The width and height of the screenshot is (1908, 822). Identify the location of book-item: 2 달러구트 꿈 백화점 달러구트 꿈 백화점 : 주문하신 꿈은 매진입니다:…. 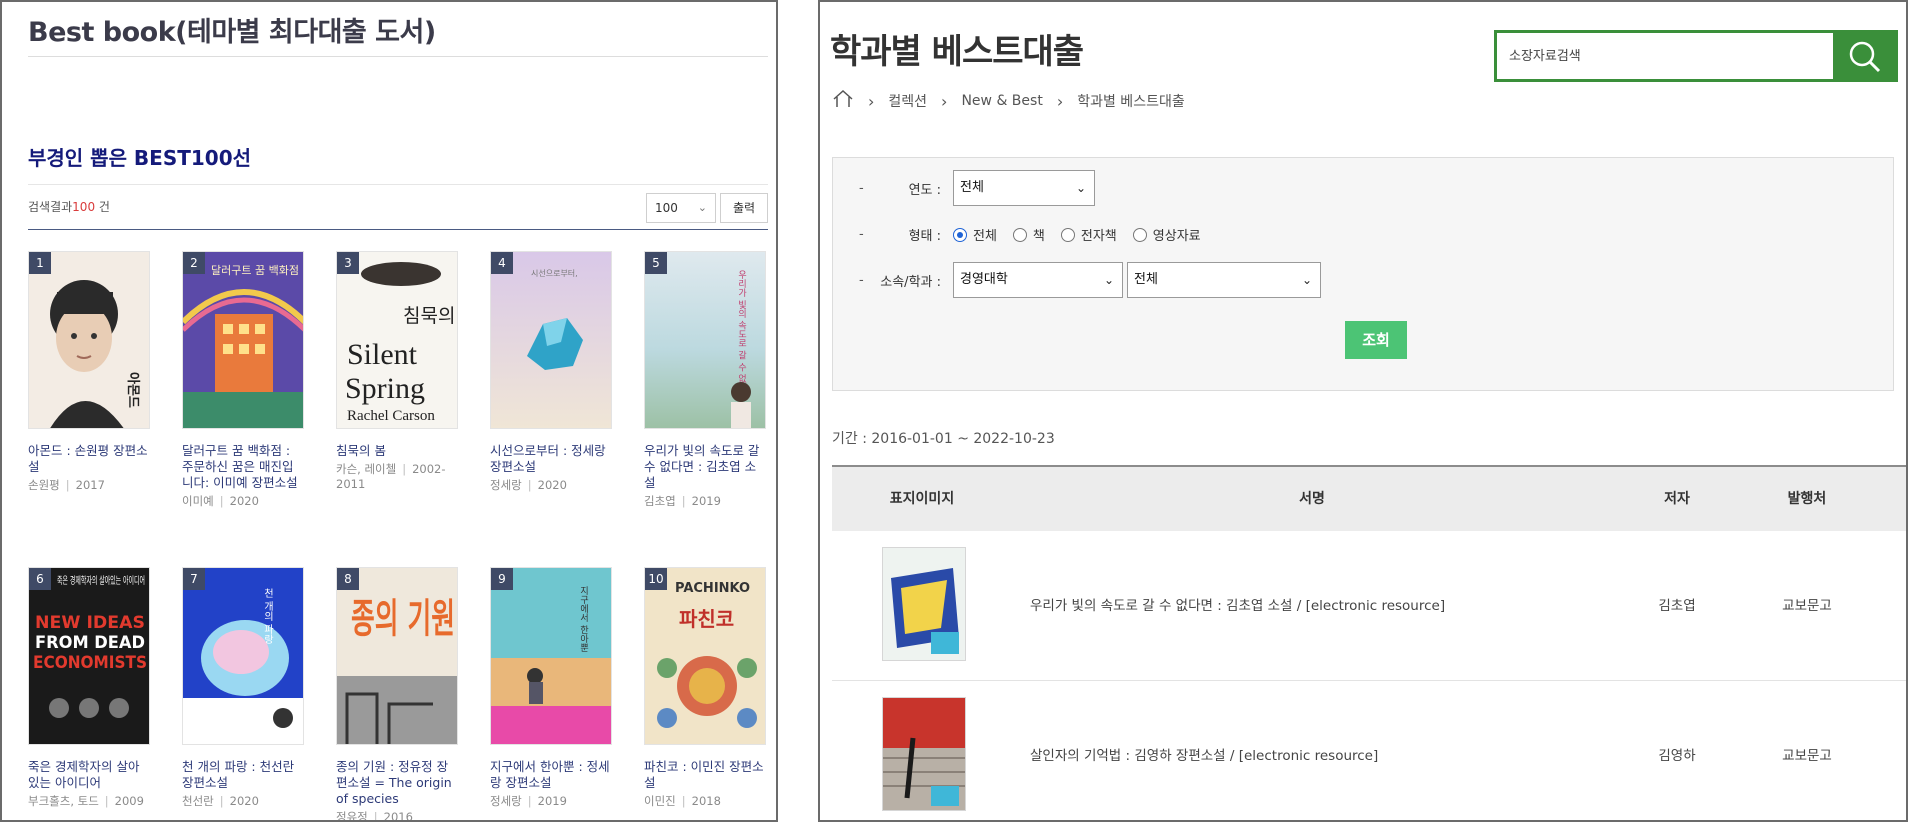
(243, 380).